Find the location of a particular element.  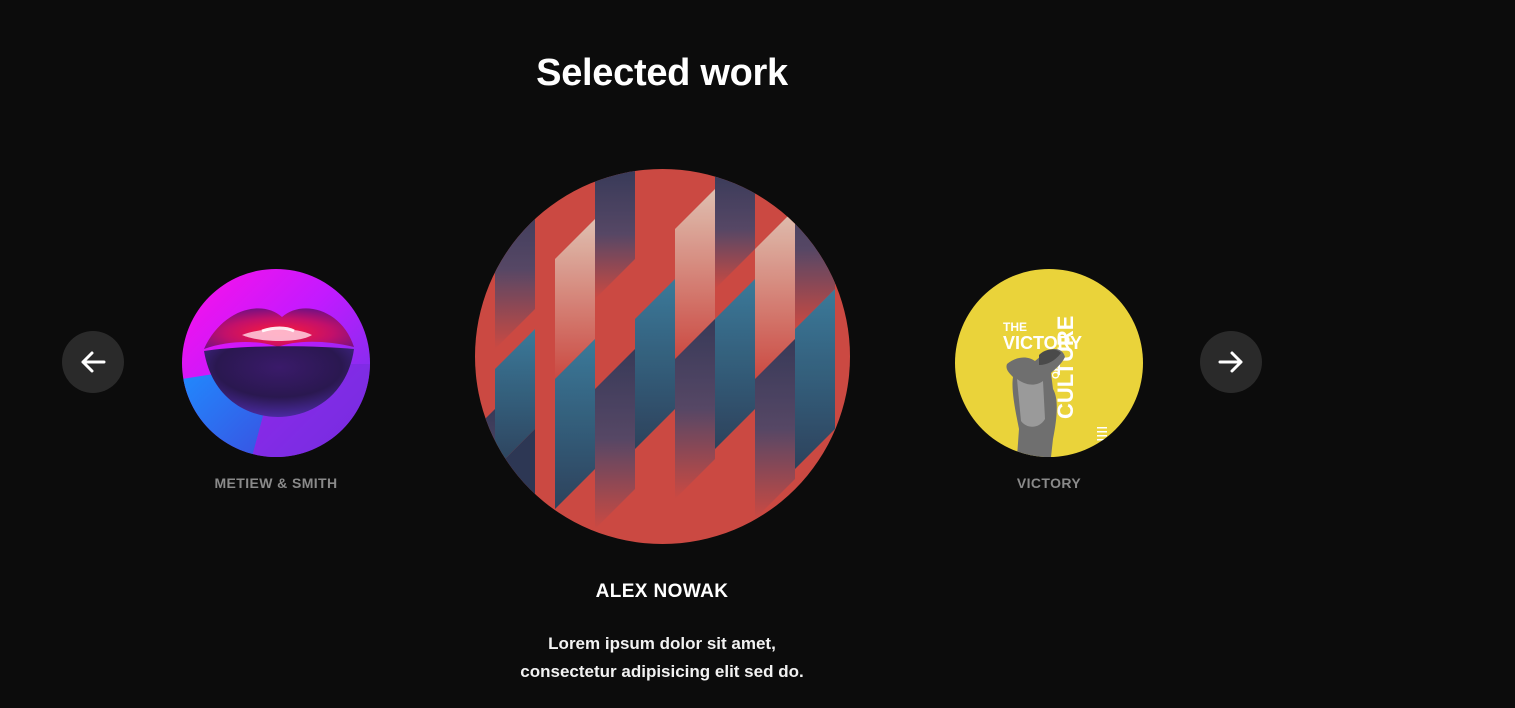

next-slide-name: VICTORY is located at coordinates (1049, 483).